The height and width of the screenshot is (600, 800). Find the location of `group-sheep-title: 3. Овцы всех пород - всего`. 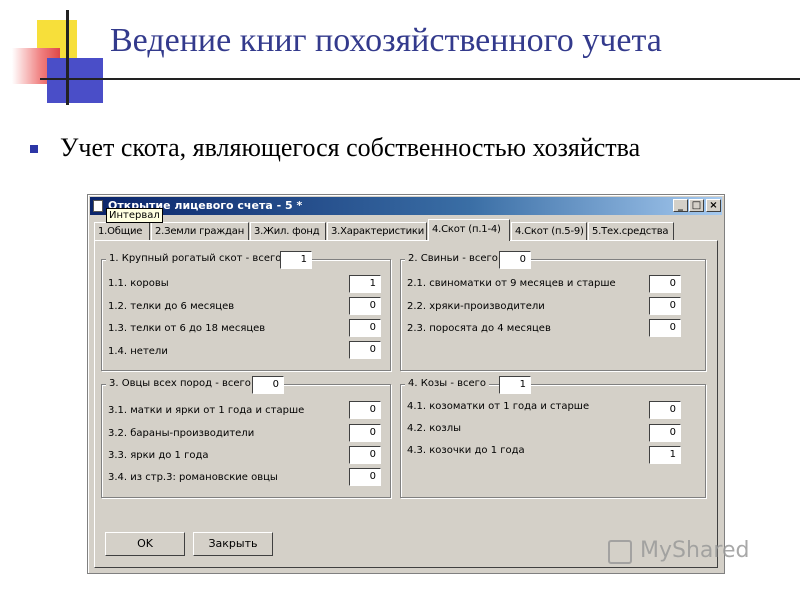

group-sheep-title: 3. Овцы всех пород - всего is located at coordinates (180, 384).